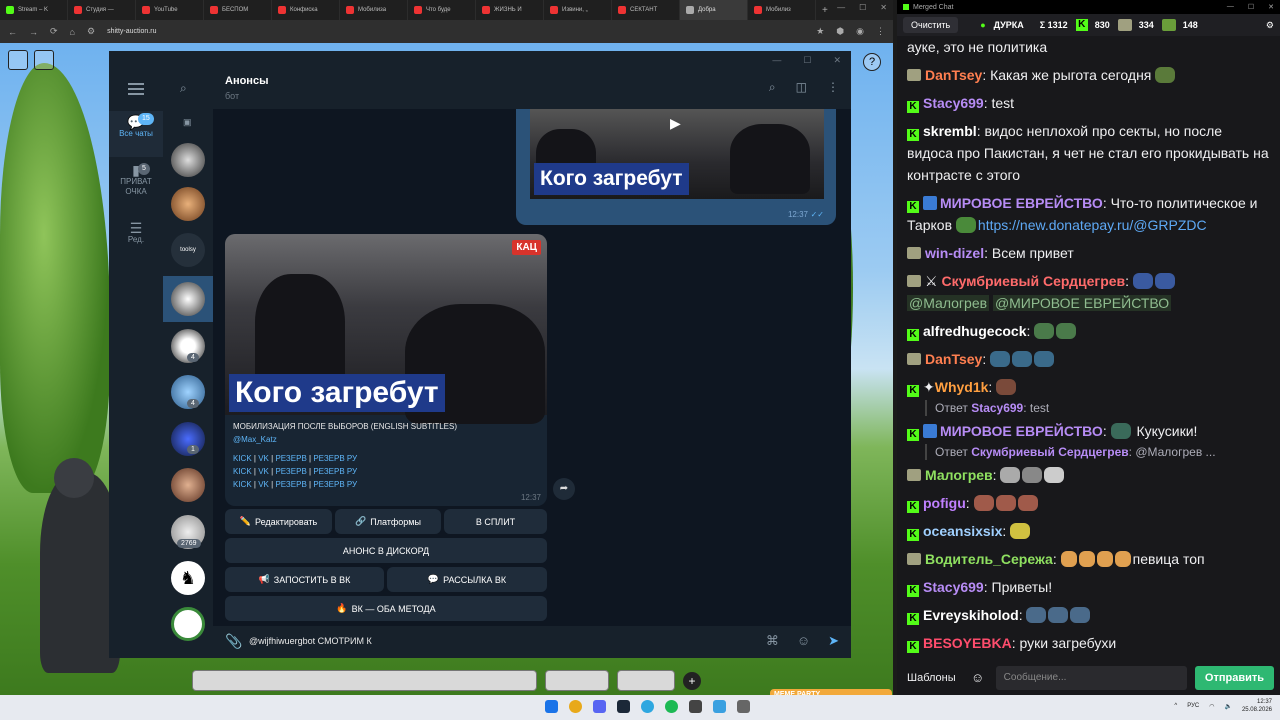  Describe the element at coordinates (931, 678) in the screenshot. I see `templates-button: Шаблоны` at that location.